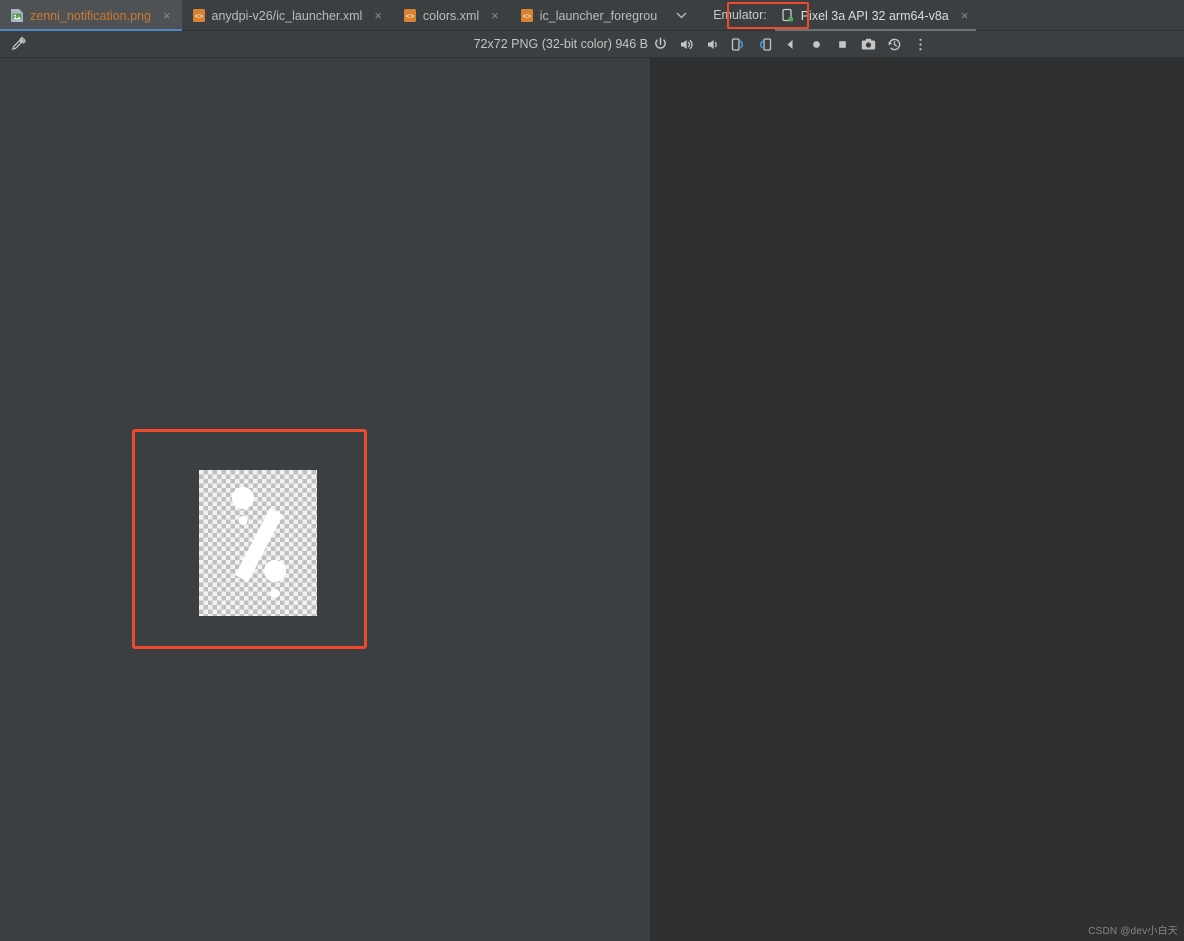  I want to click on emulator-device-tab: Pixel 3a API 32 arm64-v8a ×, so click(875, 15).